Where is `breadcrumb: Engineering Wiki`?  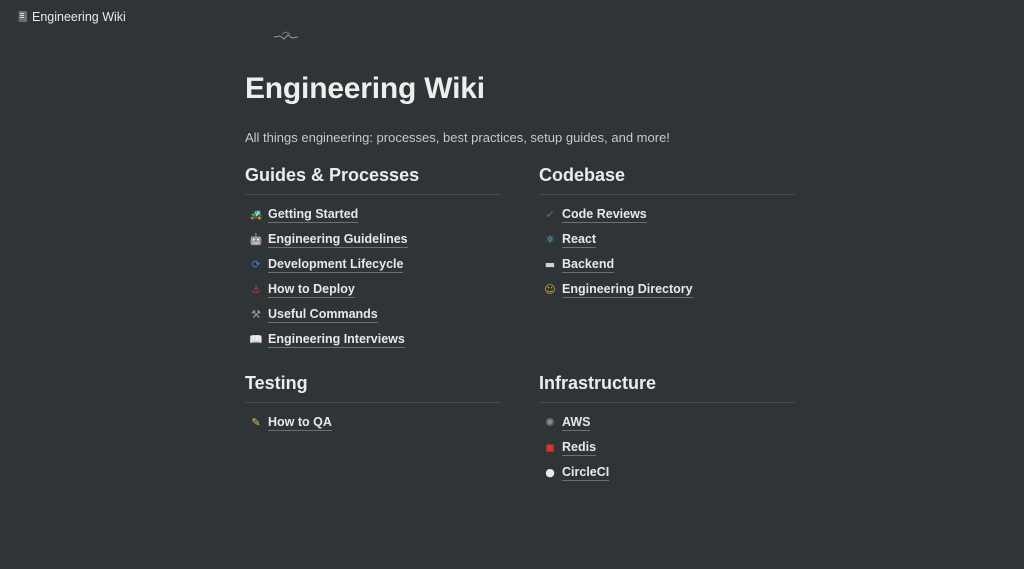
breadcrumb: Engineering Wiki is located at coordinates (71, 17).